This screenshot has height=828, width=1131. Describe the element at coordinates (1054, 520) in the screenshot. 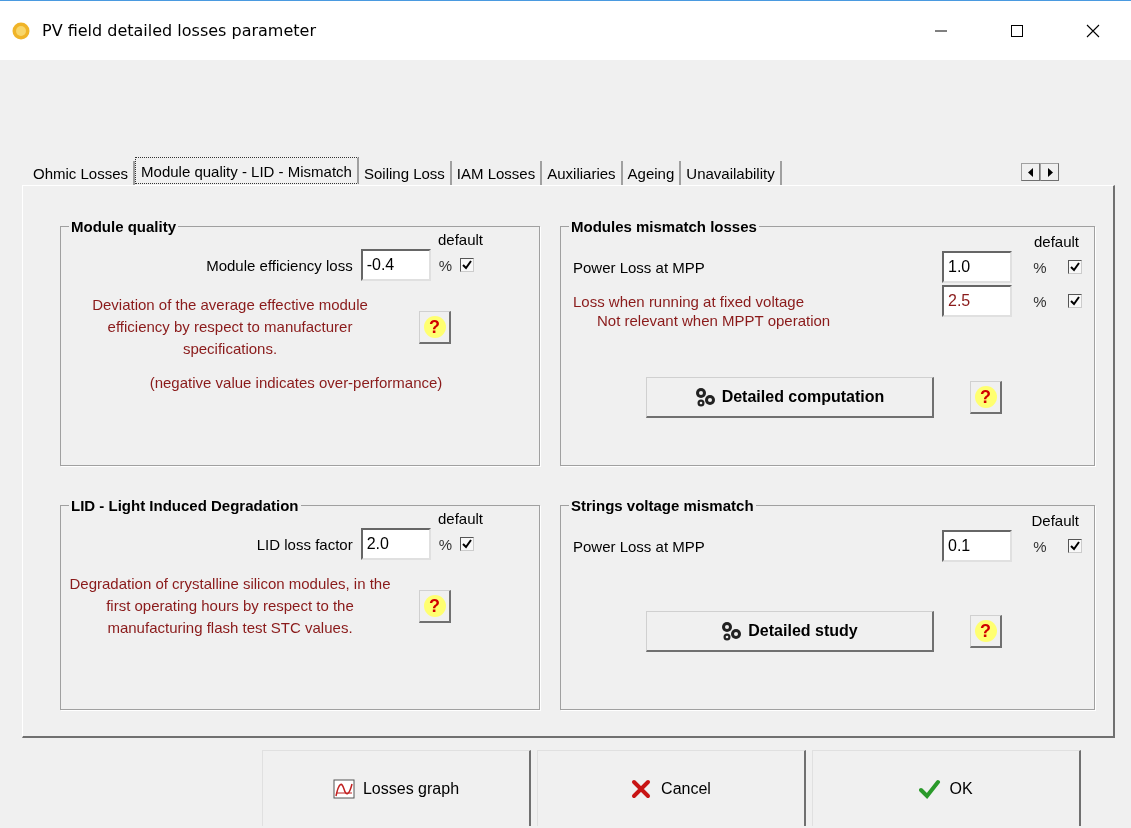

I see `column-label: Default` at that location.